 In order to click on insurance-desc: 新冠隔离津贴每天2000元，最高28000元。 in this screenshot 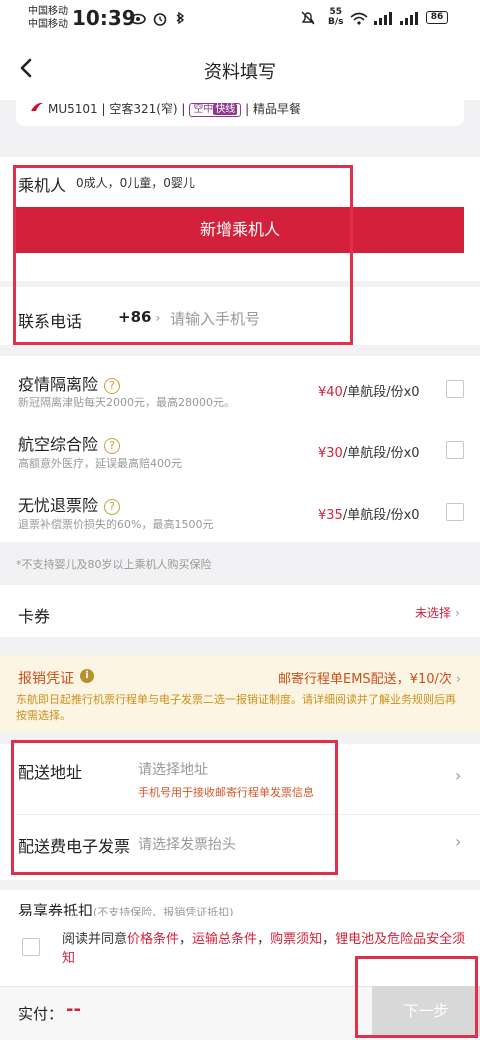, I will do `click(126, 402)`.